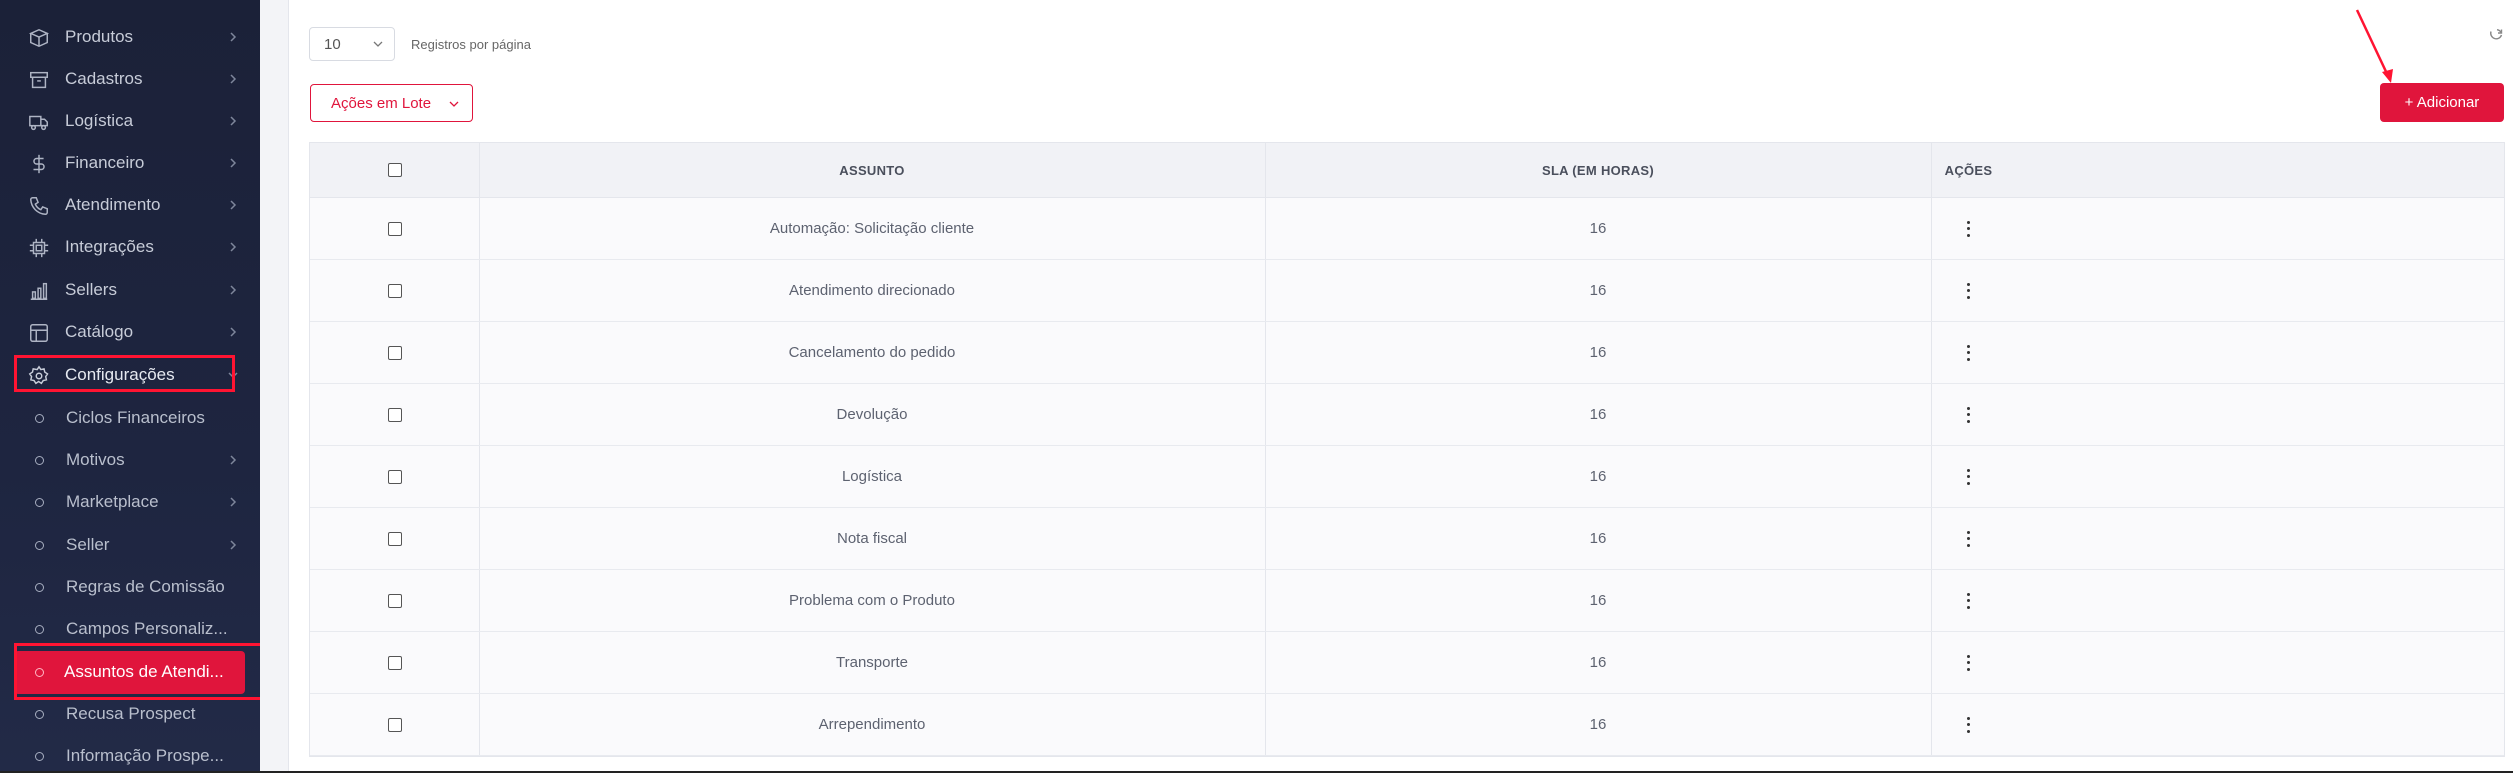  I want to click on row-subject: Atendimento direcionado, so click(872, 290).